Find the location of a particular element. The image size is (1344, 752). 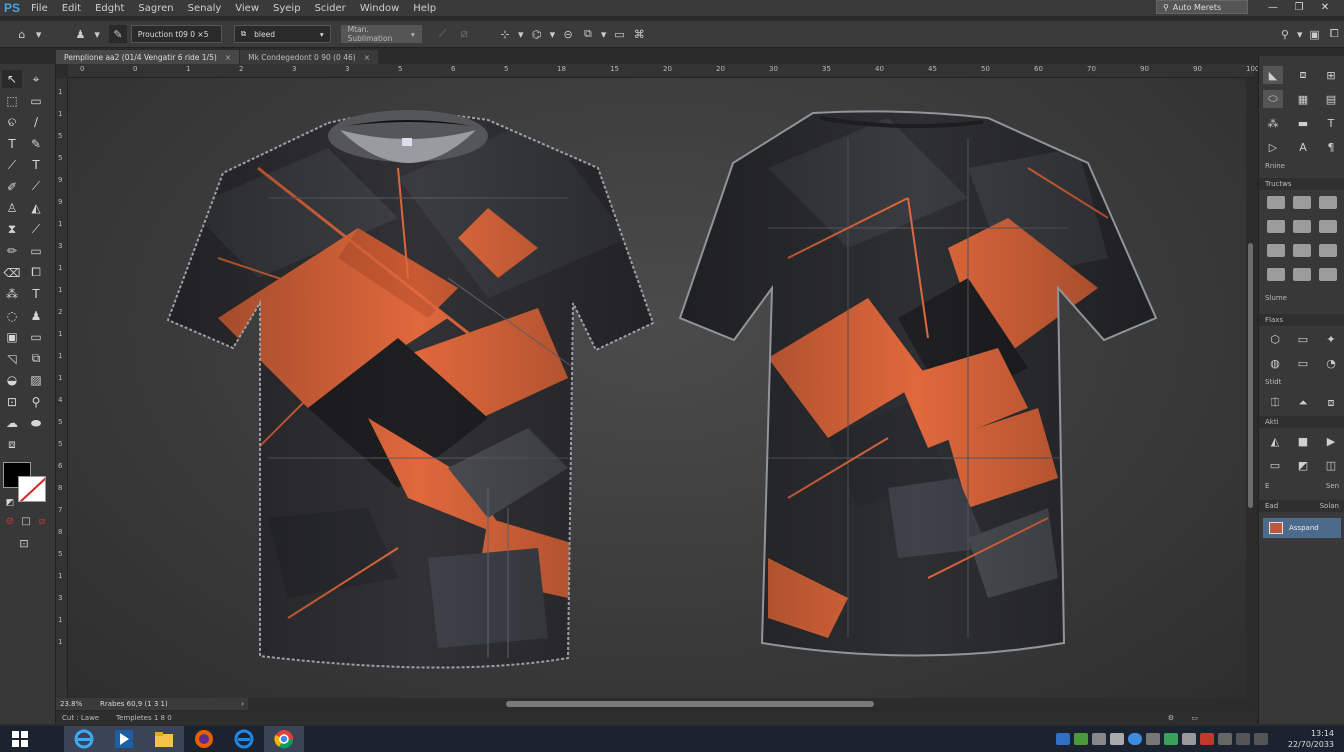

note-tool-icon: ⊡ is located at coordinates (12, 402).